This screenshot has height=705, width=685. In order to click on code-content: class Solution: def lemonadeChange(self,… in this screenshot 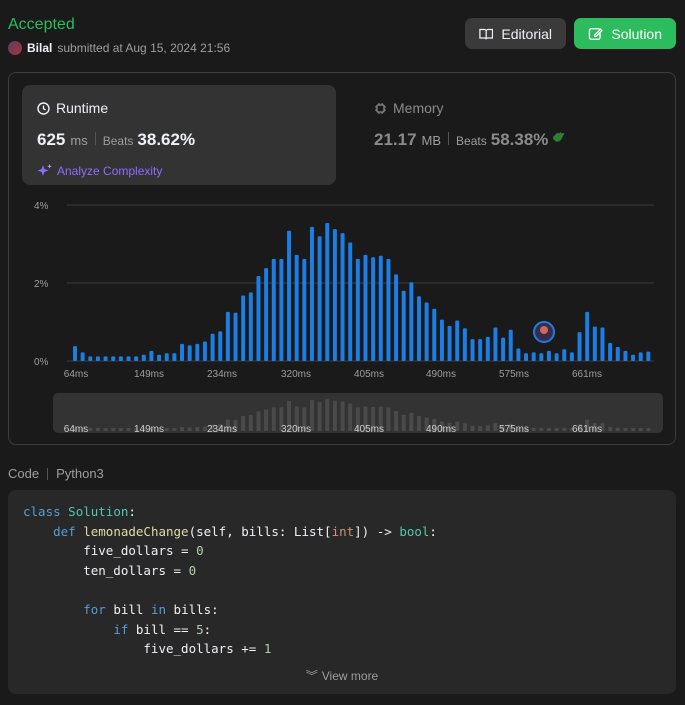, I will do `click(230, 580)`.